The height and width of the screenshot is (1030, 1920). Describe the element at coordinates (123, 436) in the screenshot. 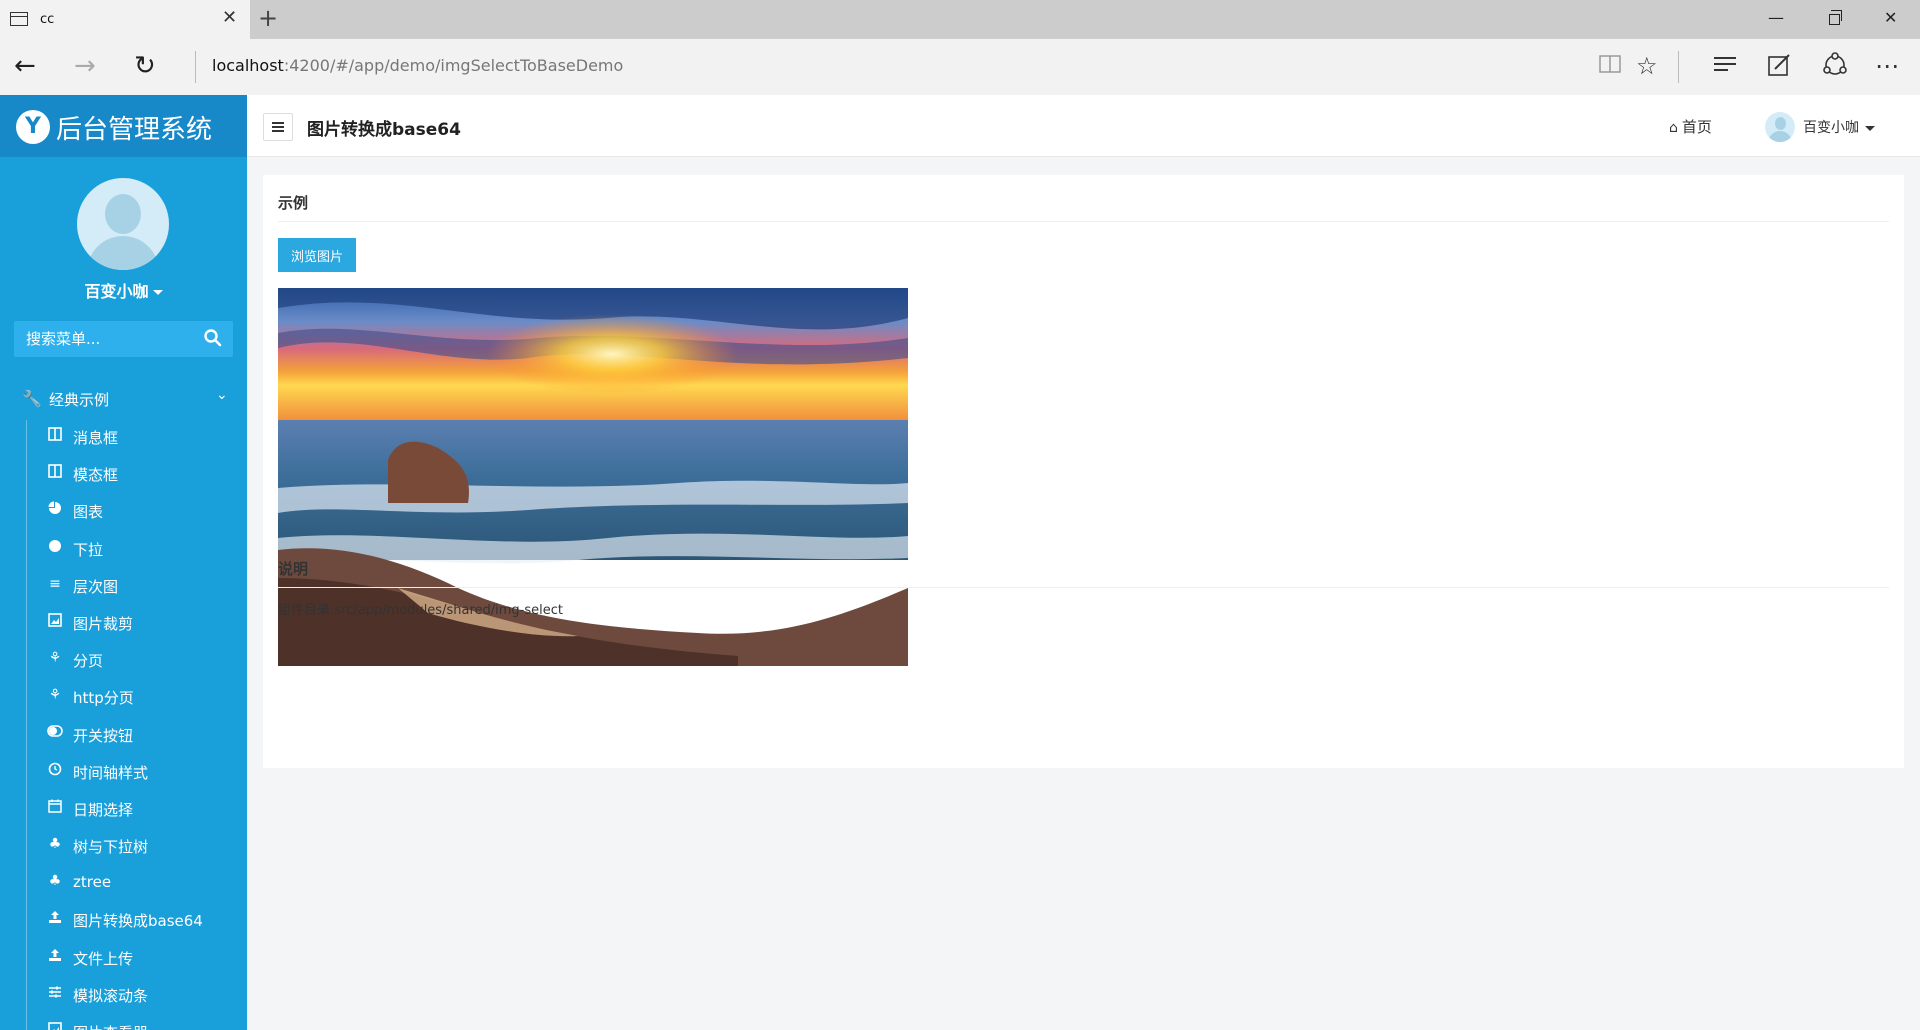

I see `menu-item-message-box: 消息框` at that location.